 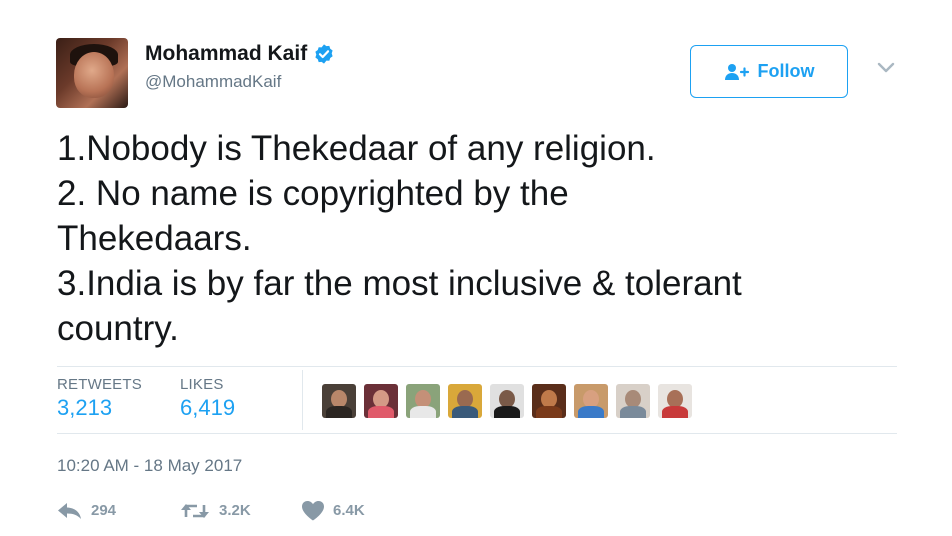 What do you see at coordinates (324, 54) in the screenshot?
I see `verified-badge-icon` at bounding box center [324, 54].